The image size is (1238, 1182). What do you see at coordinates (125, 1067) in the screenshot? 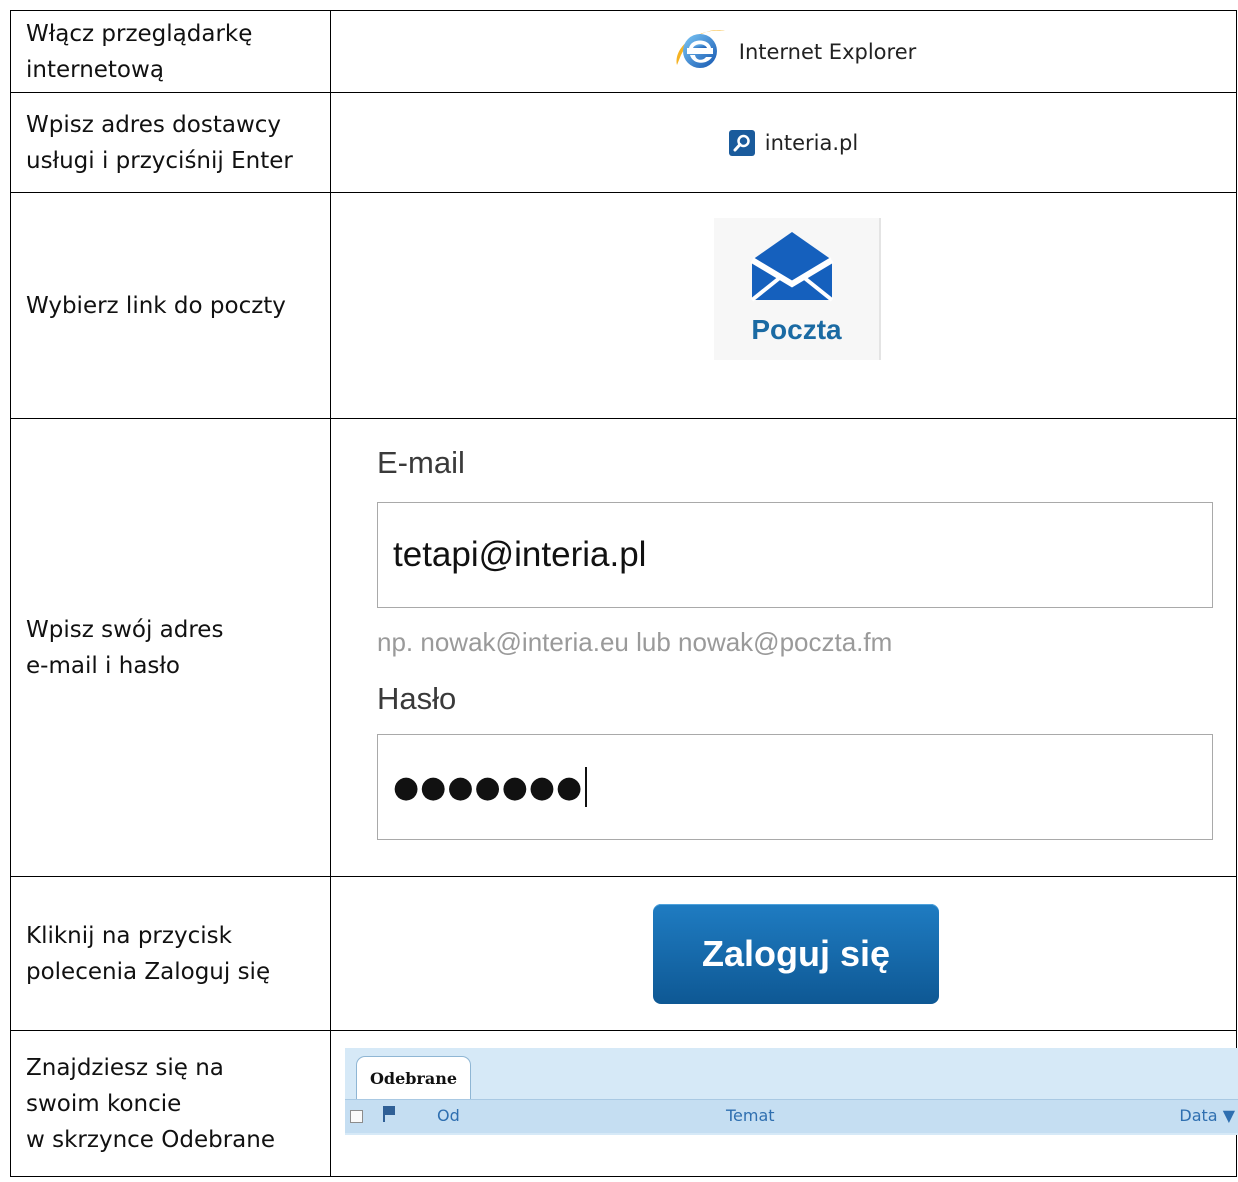
I see `step-text: Znajdziesz się na` at bounding box center [125, 1067].